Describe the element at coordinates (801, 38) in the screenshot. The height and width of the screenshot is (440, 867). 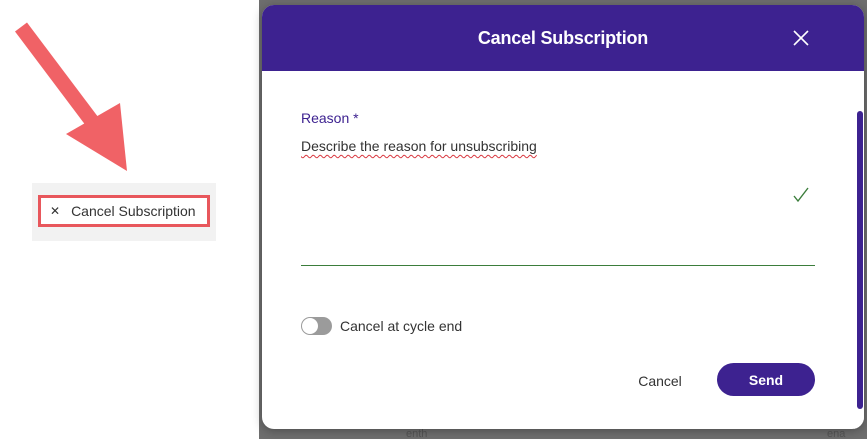
I see `close-icon` at that location.